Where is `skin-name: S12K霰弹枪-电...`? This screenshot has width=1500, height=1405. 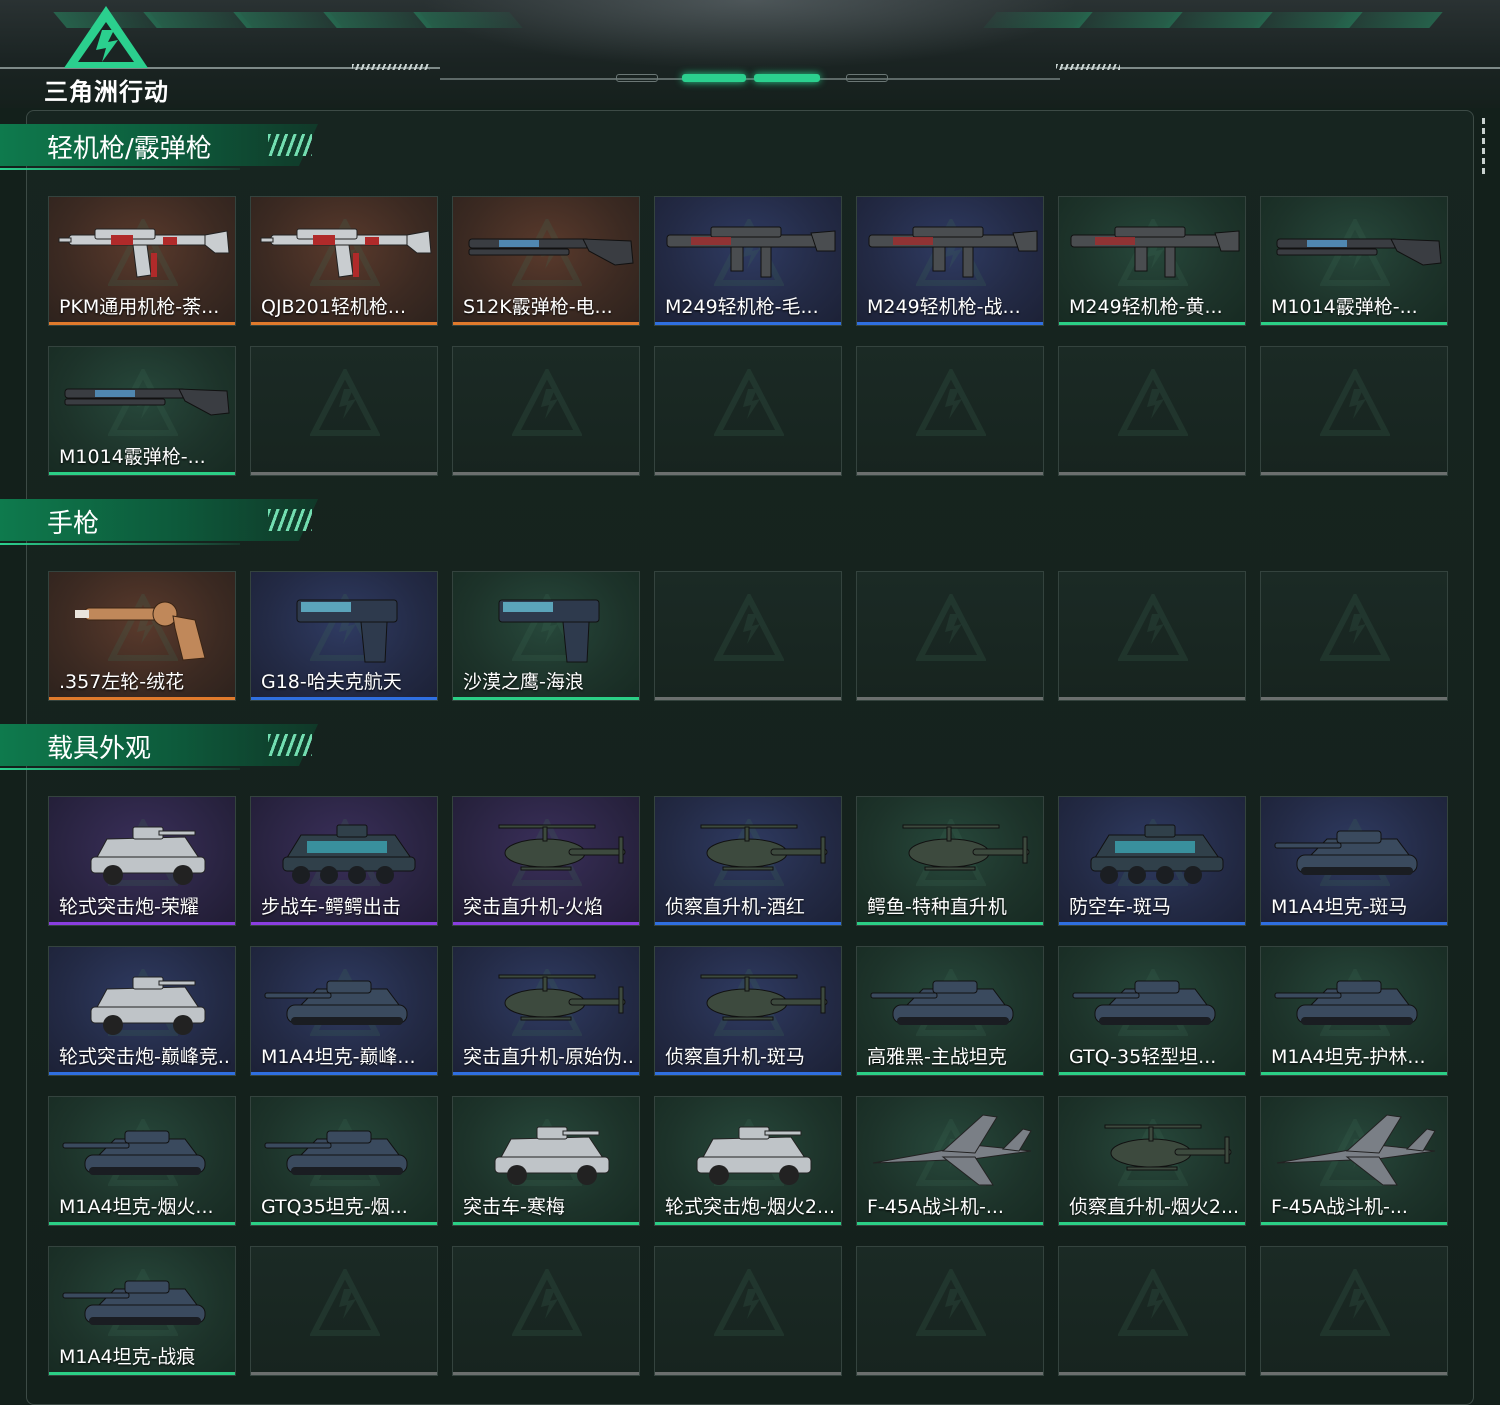
skin-name: S12K霰弹枪-电... is located at coordinates (538, 307).